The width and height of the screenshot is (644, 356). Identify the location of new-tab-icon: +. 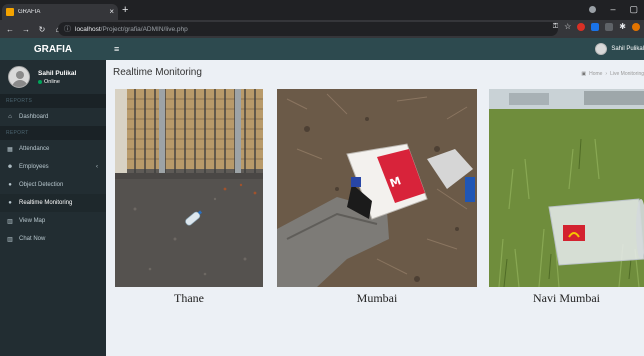
(125, 10).